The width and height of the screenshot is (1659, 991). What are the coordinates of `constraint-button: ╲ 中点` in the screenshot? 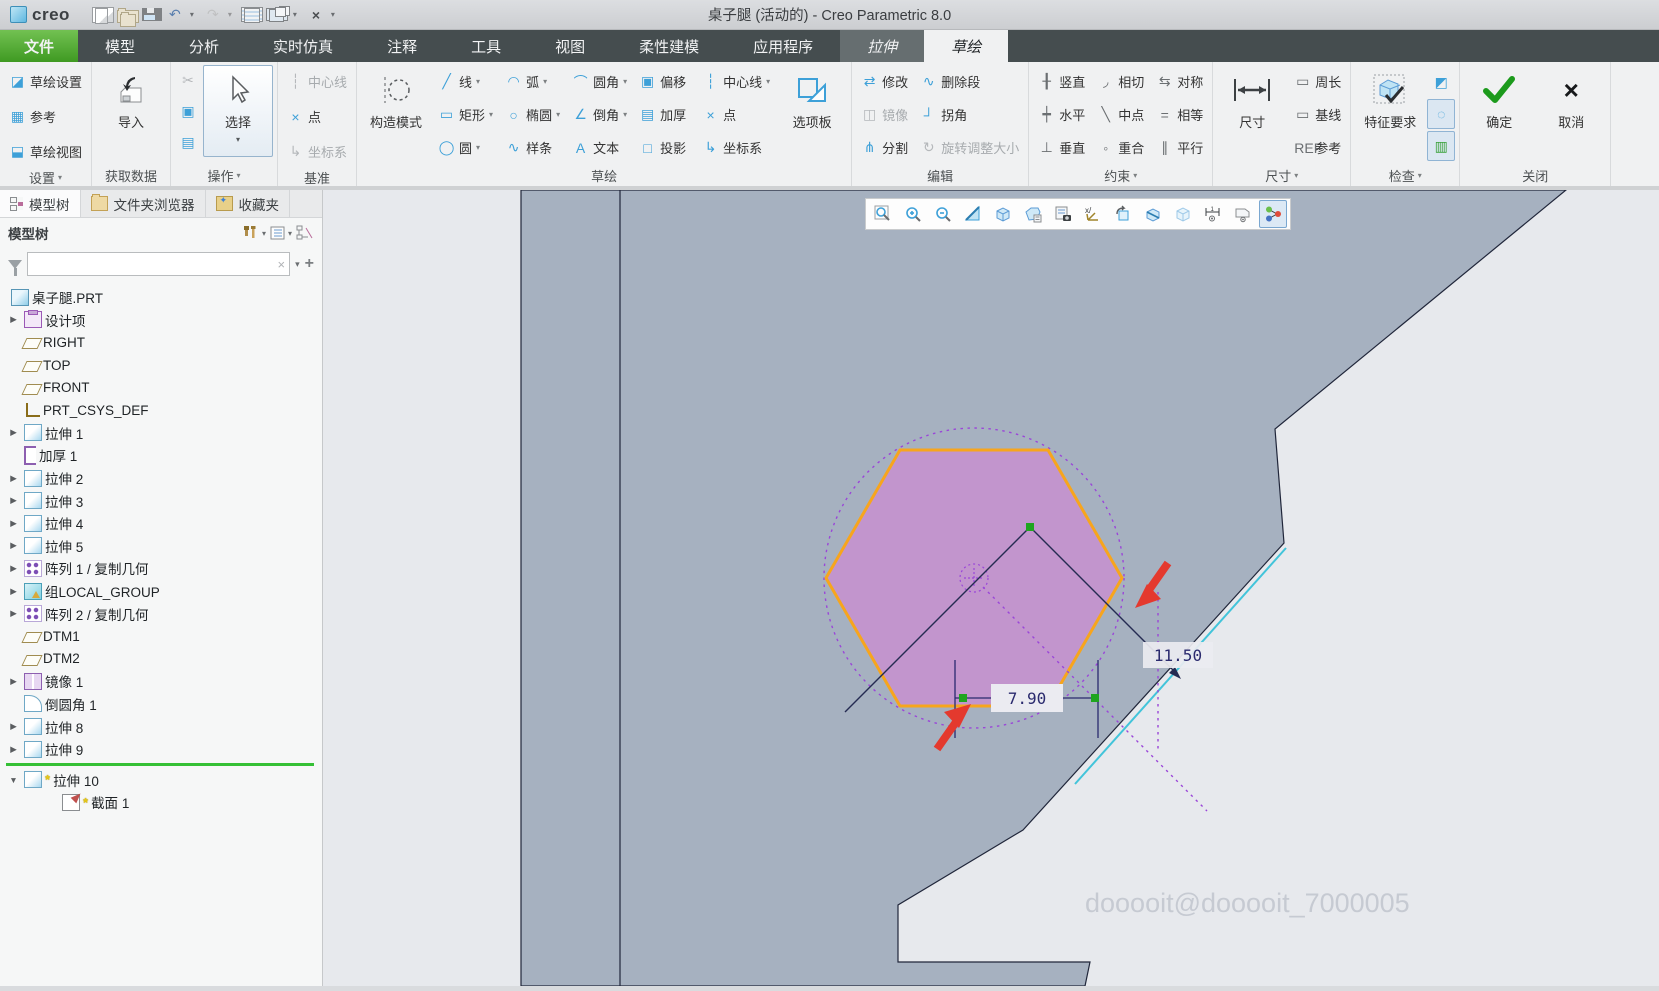 It's located at (1120, 114).